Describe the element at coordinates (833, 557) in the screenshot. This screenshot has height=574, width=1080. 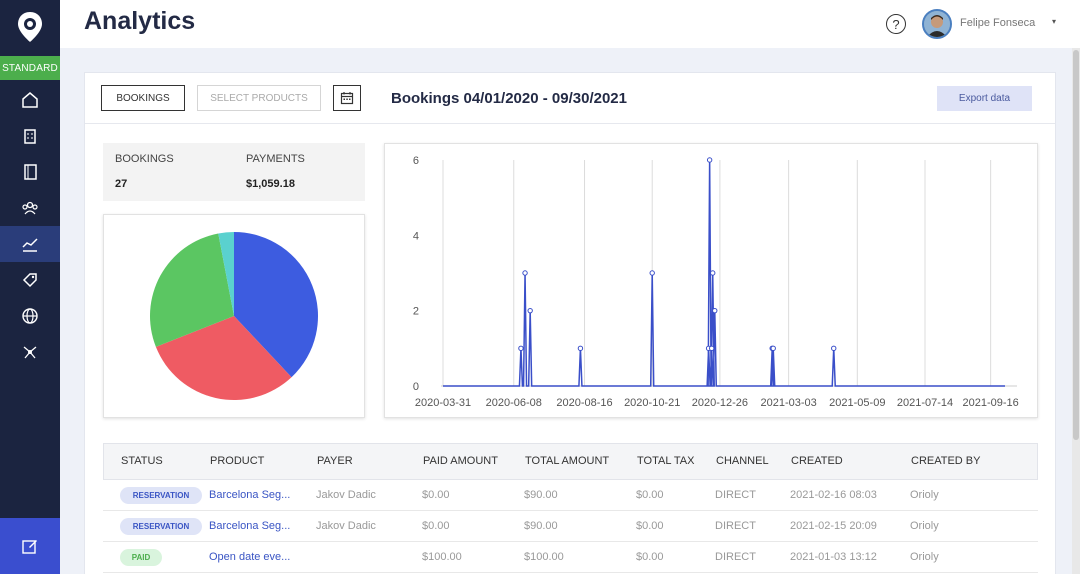
I see `created-cell: 2021-01-03 13:12` at that location.